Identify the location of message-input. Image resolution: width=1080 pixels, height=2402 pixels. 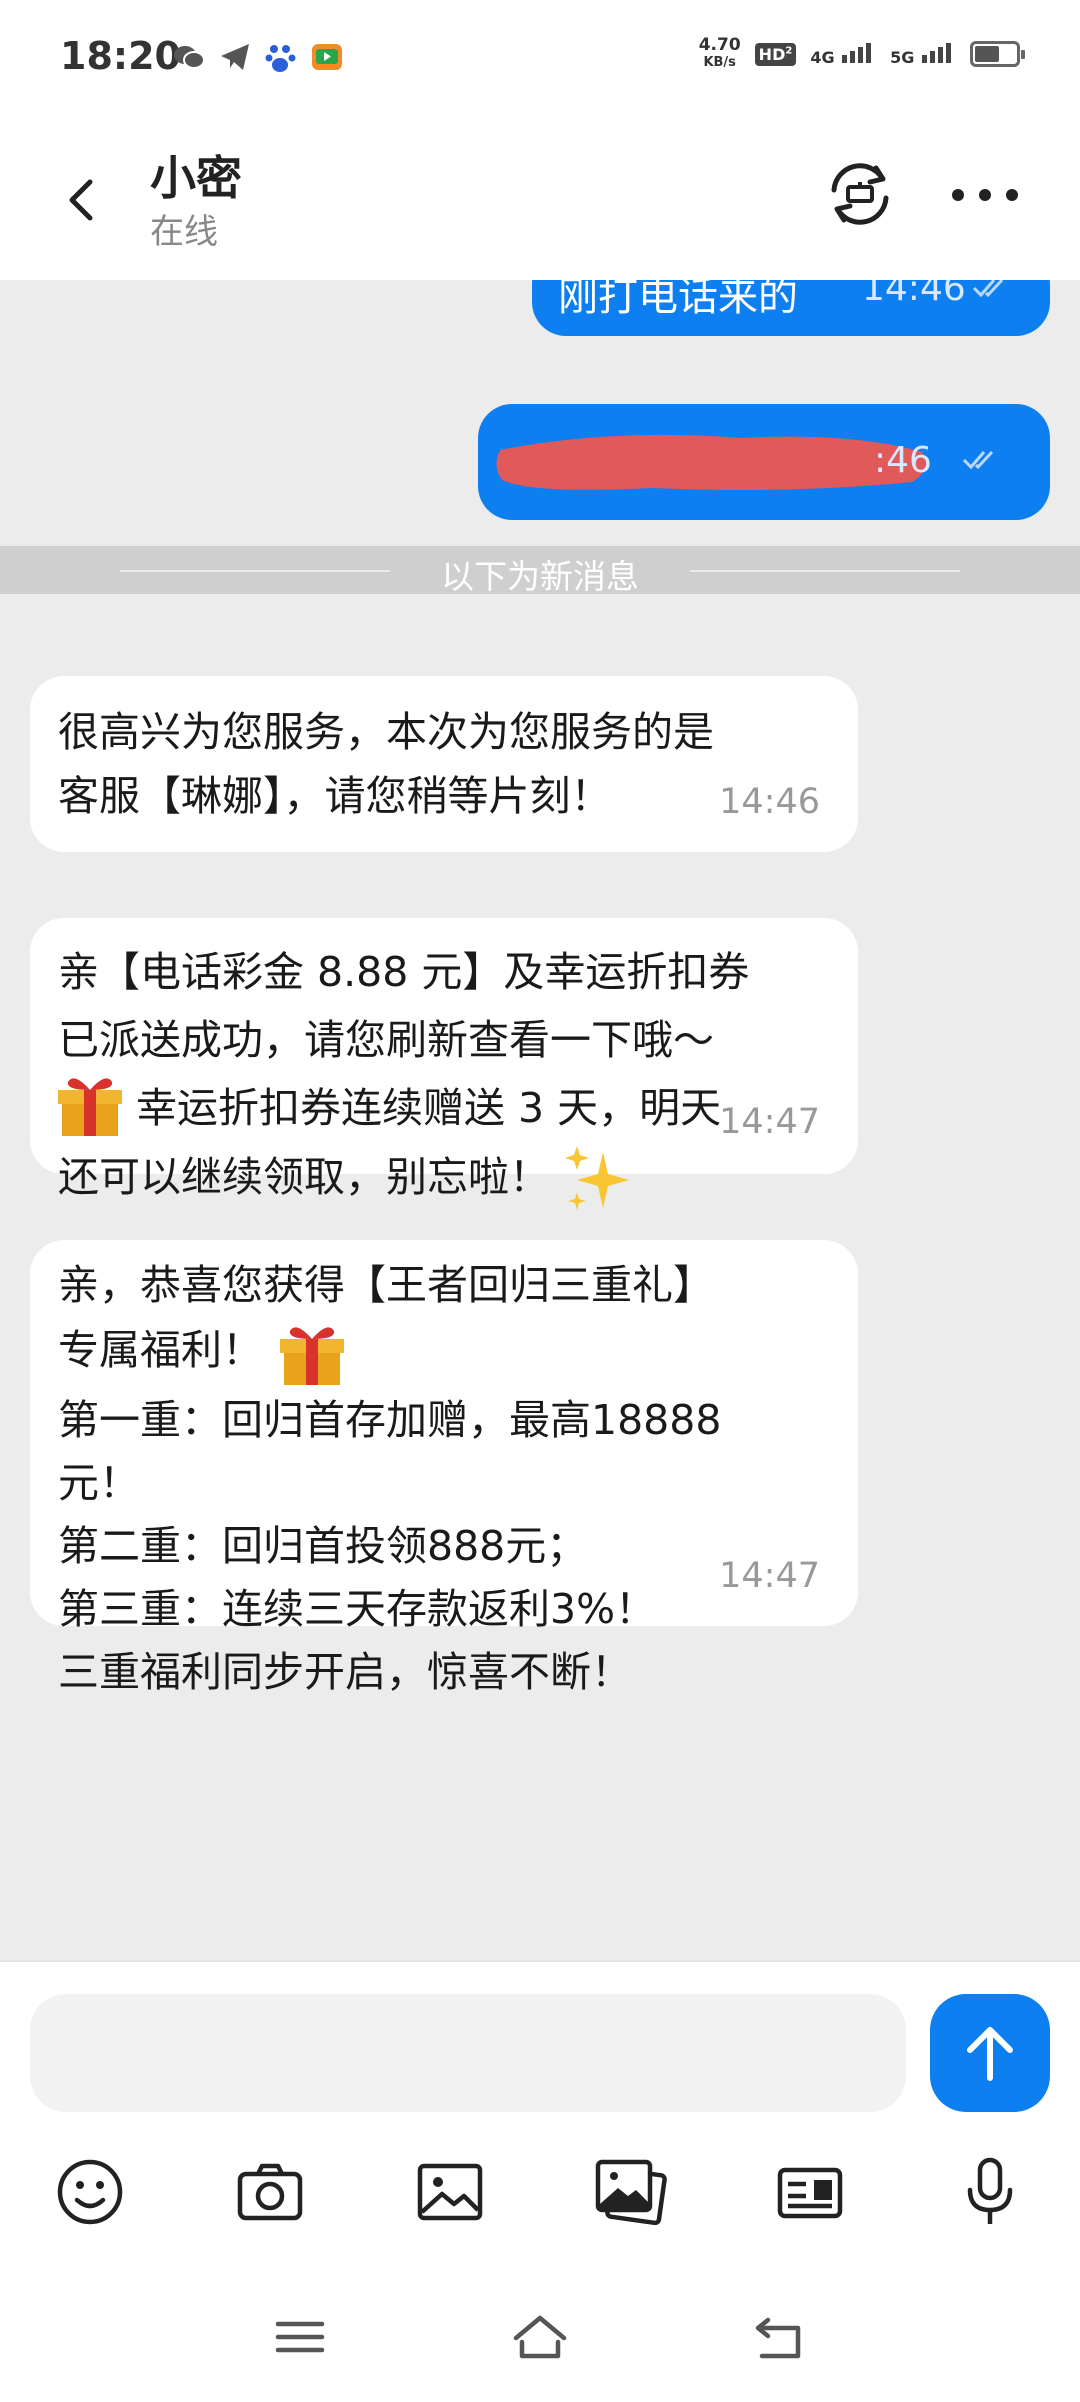
(468, 2053).